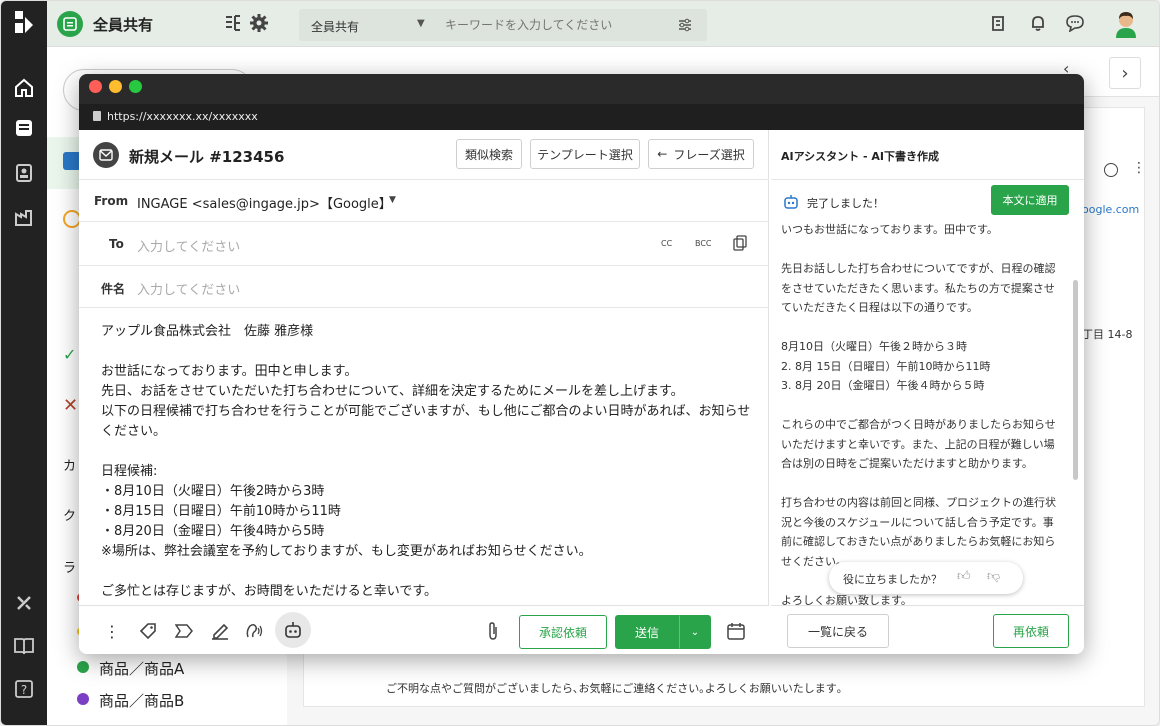 This screenshot has width=1160, height=726. I want to click on ai-line: いつもお世話になっております。田中です。, so click(889, 229).